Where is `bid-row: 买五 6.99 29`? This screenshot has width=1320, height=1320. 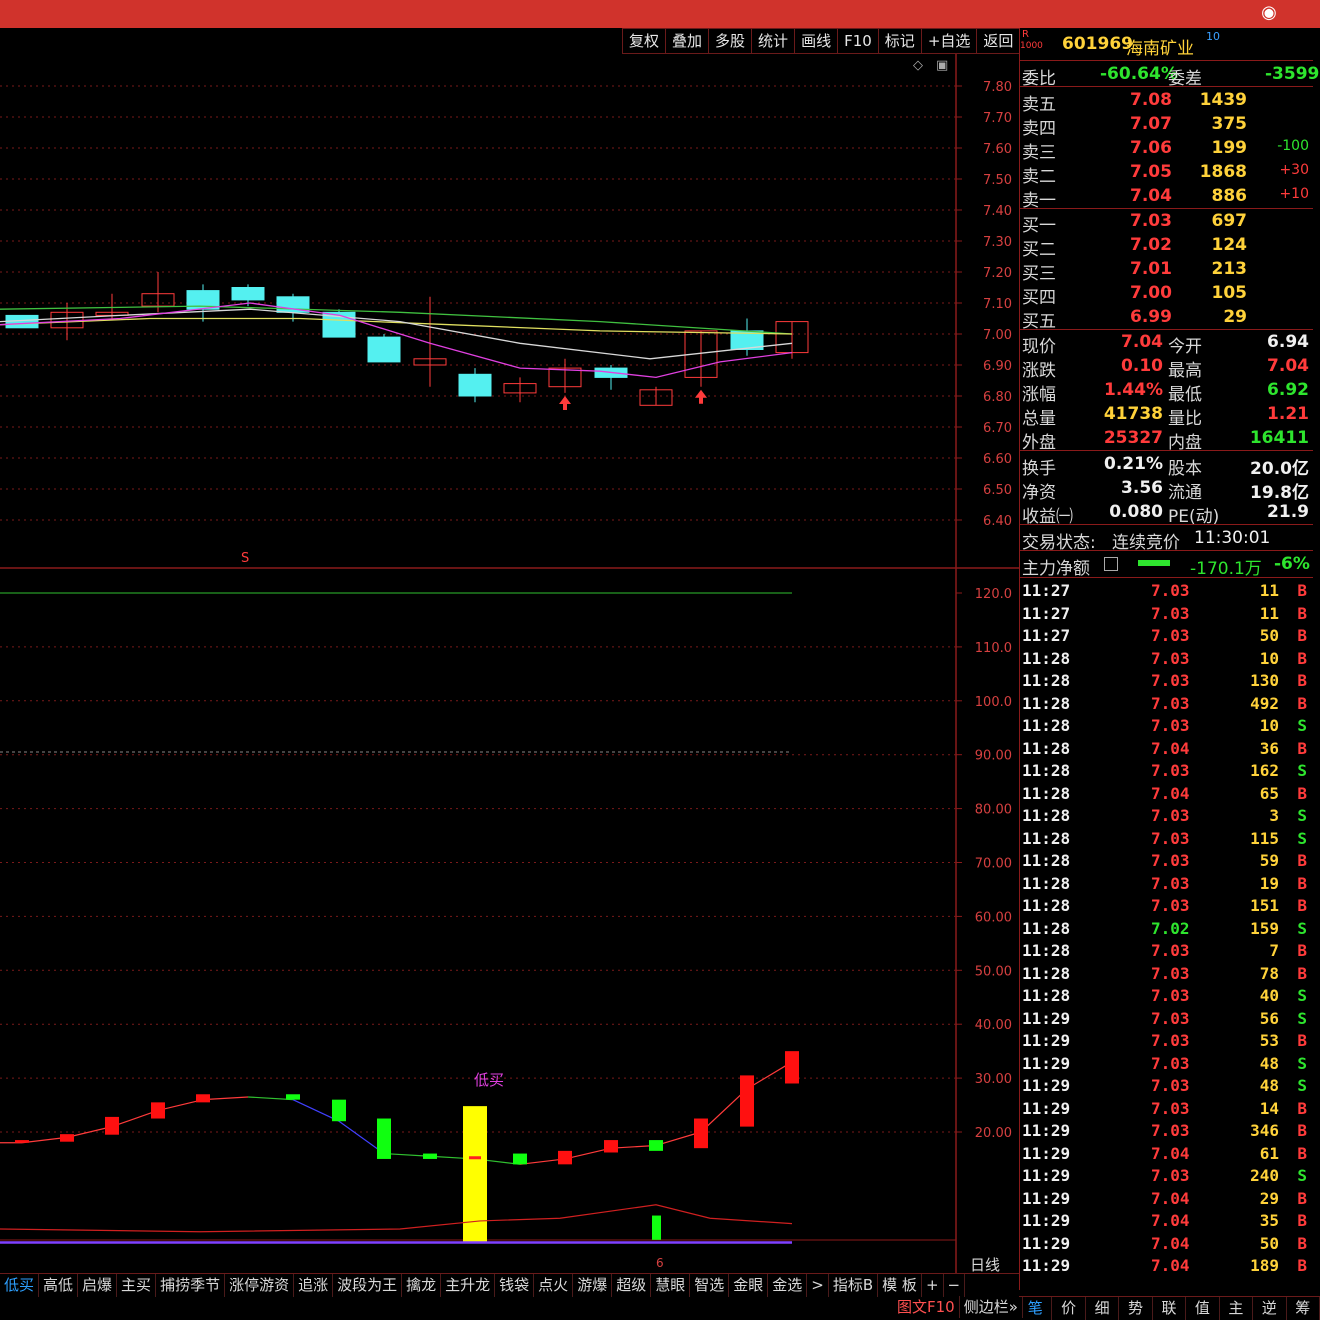 bid-row: 买五 6.99 29 is located at coordinates (1166, 318).